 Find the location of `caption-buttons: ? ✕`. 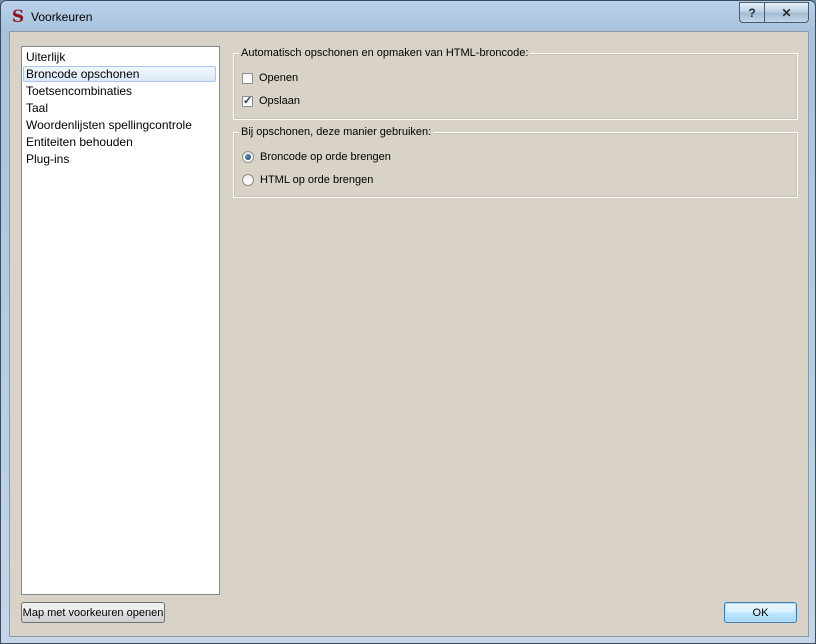

caption-buttons: ? ✕ is located at coordinates (774, 12).